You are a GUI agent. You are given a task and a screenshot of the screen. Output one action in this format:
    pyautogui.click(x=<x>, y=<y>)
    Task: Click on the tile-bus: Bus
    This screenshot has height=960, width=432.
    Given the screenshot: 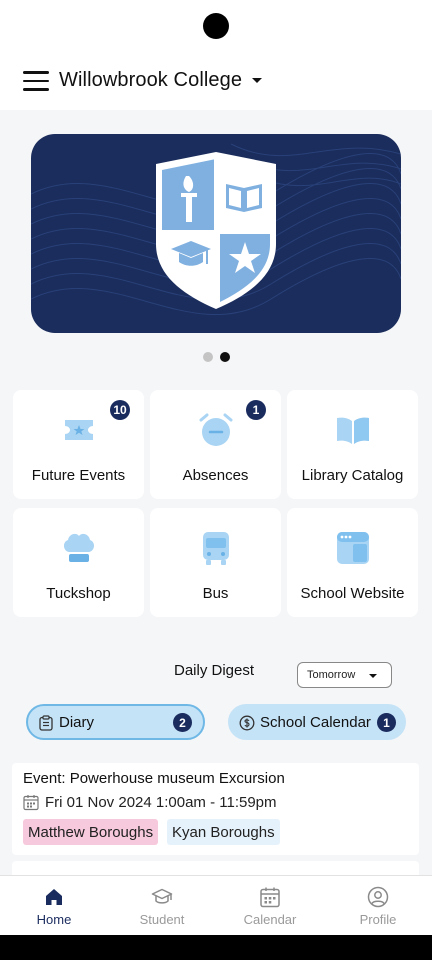 What is the action you would take?
    pyautogui.click(x=215, y=562)
    